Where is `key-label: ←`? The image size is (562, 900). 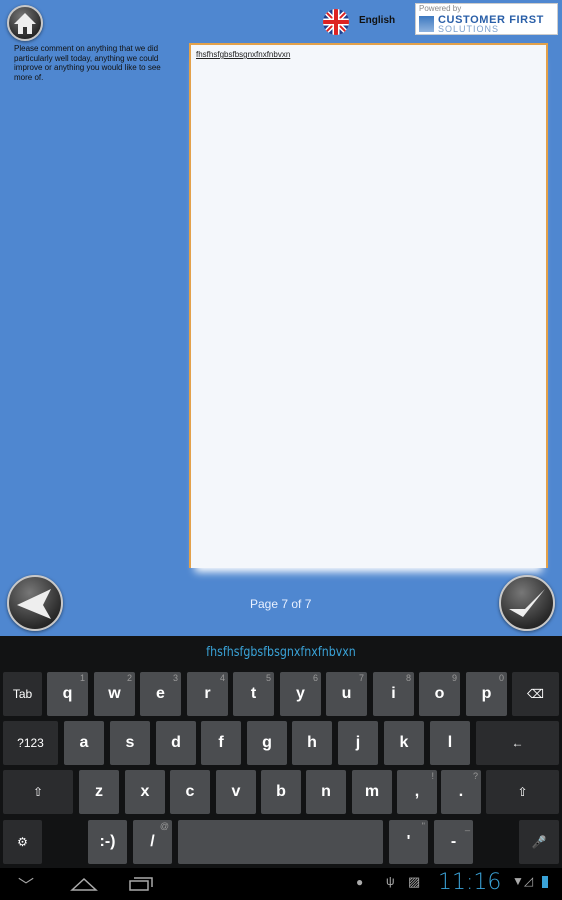
key-label: ← is located at coordinates (517, 743).